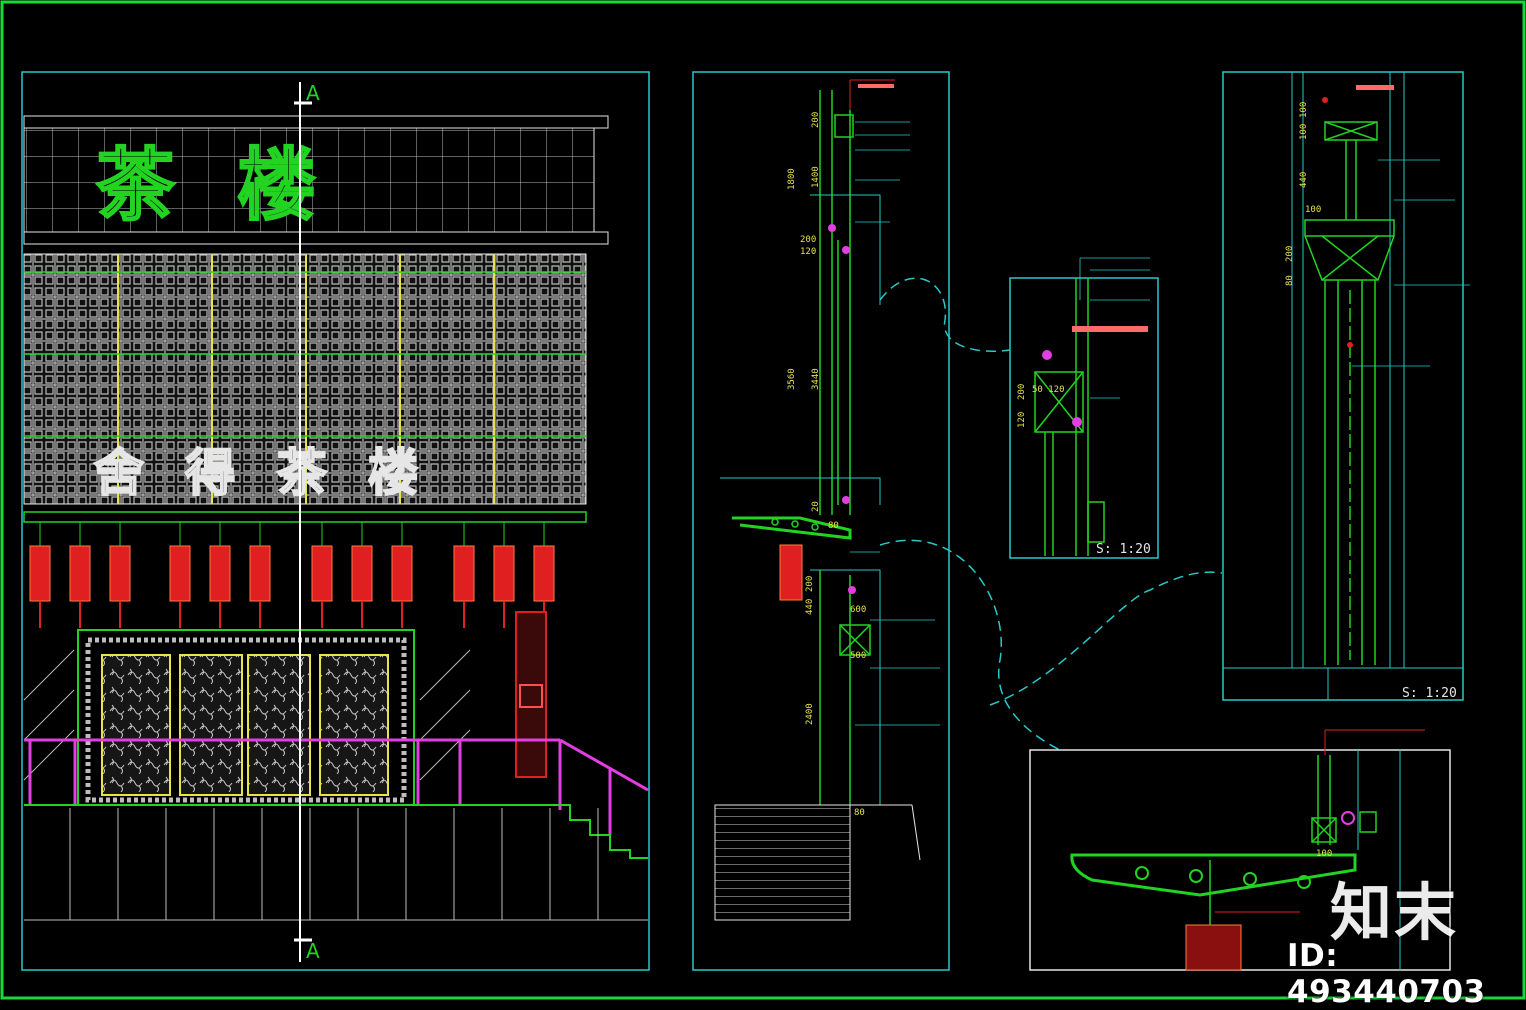 The image size is (1526, 1010). I want to click on right-section-panel: 100 100 440 100 200 80 S: 1:20, so click(1346, 386).